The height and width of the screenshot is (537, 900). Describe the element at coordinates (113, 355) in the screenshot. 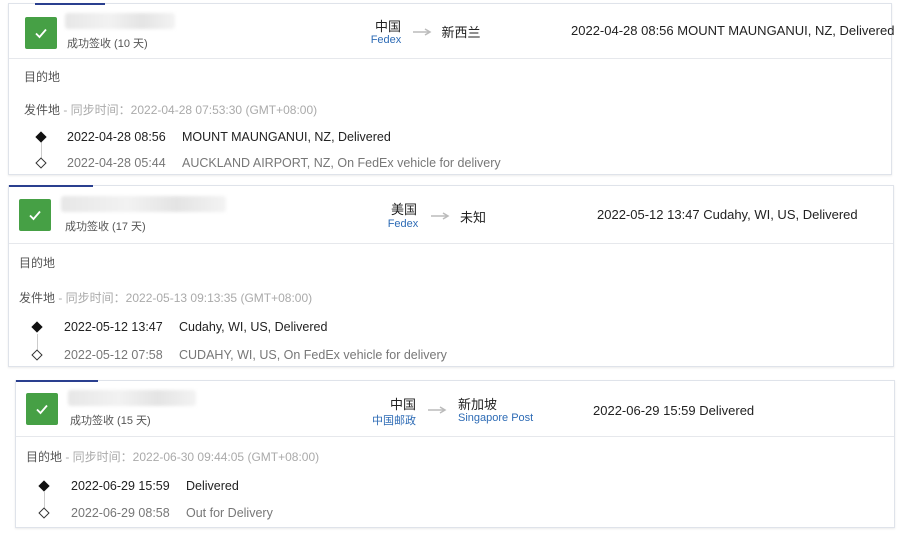

I see `event-time: 2022-05-12 07:58` at that location.